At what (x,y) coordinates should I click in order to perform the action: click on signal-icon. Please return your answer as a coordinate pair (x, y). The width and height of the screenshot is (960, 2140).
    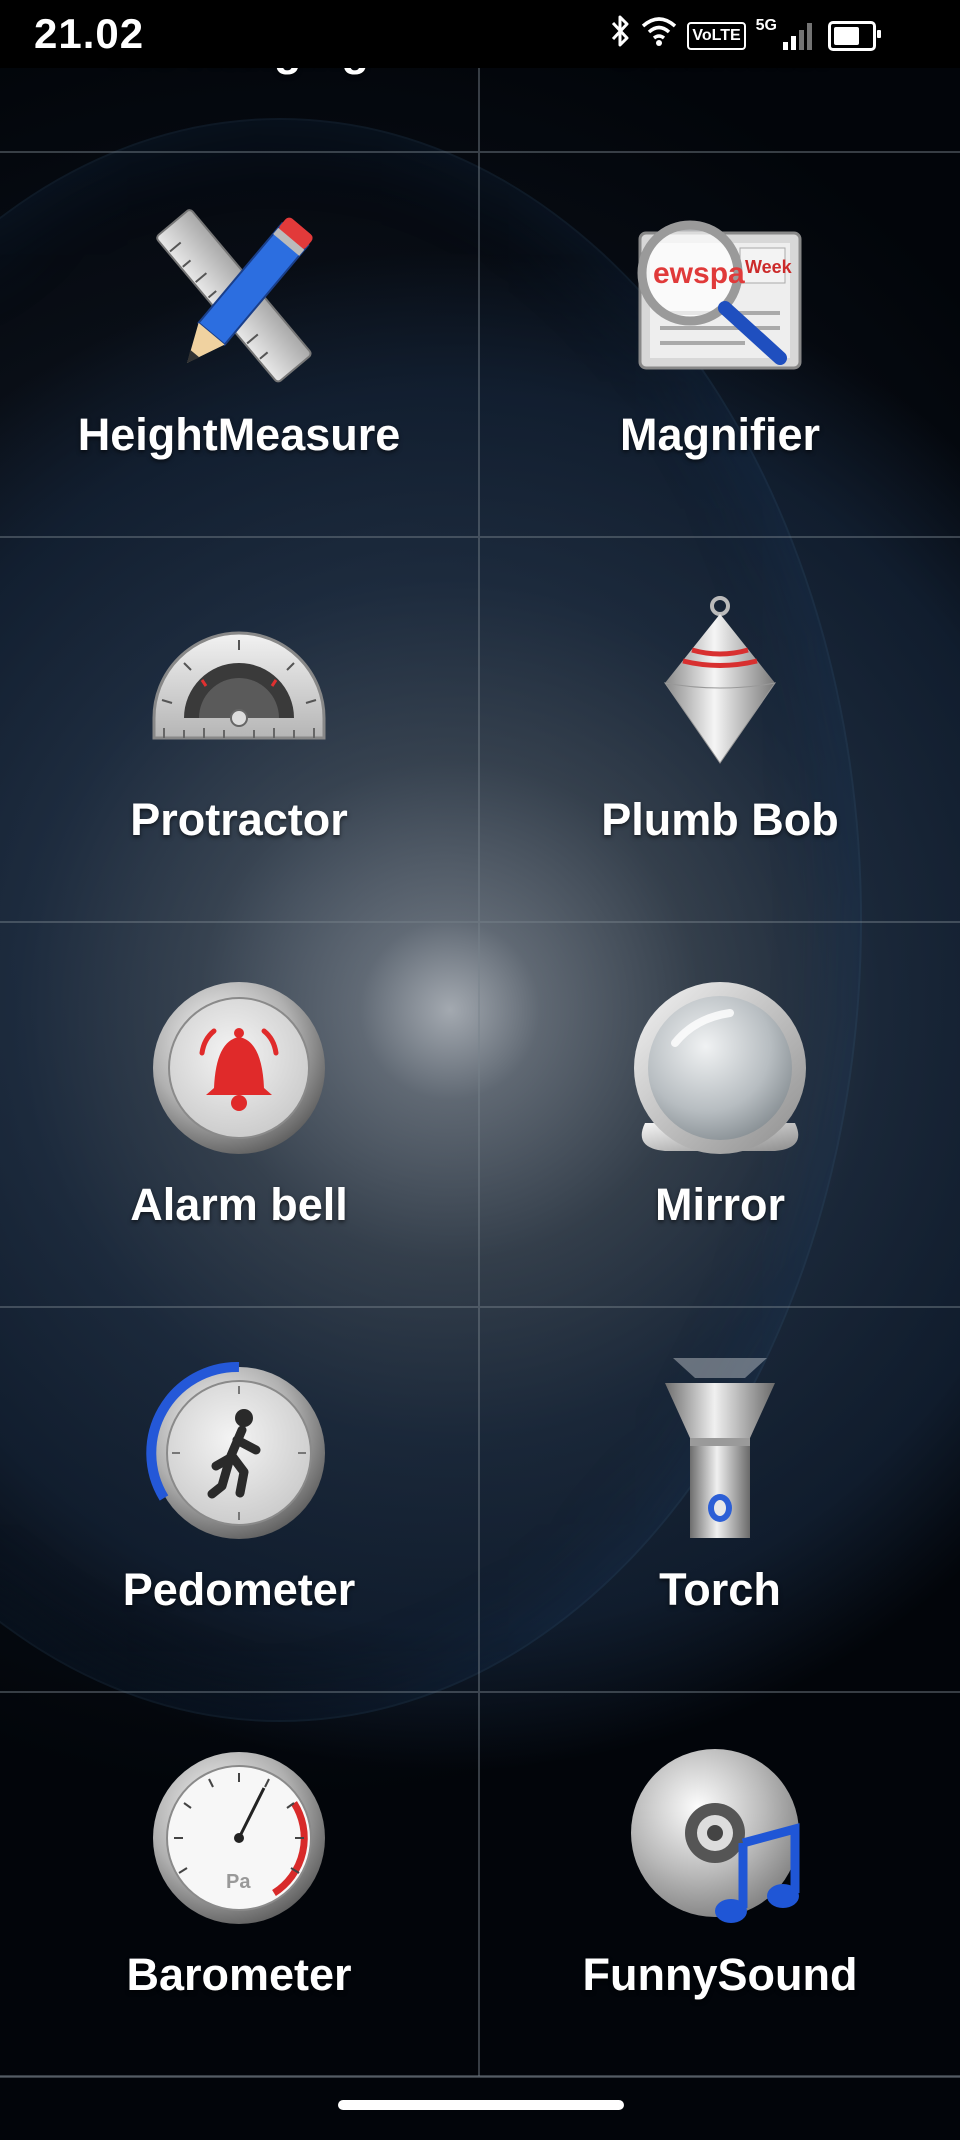
    Looking at the image, I should click on (797, 36).